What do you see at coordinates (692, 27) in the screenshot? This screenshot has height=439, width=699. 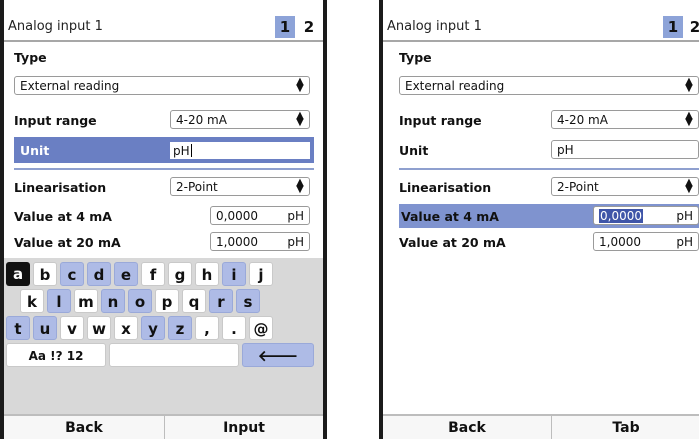 I see `right-tab-2: 2` at bounding box center [692, 27].